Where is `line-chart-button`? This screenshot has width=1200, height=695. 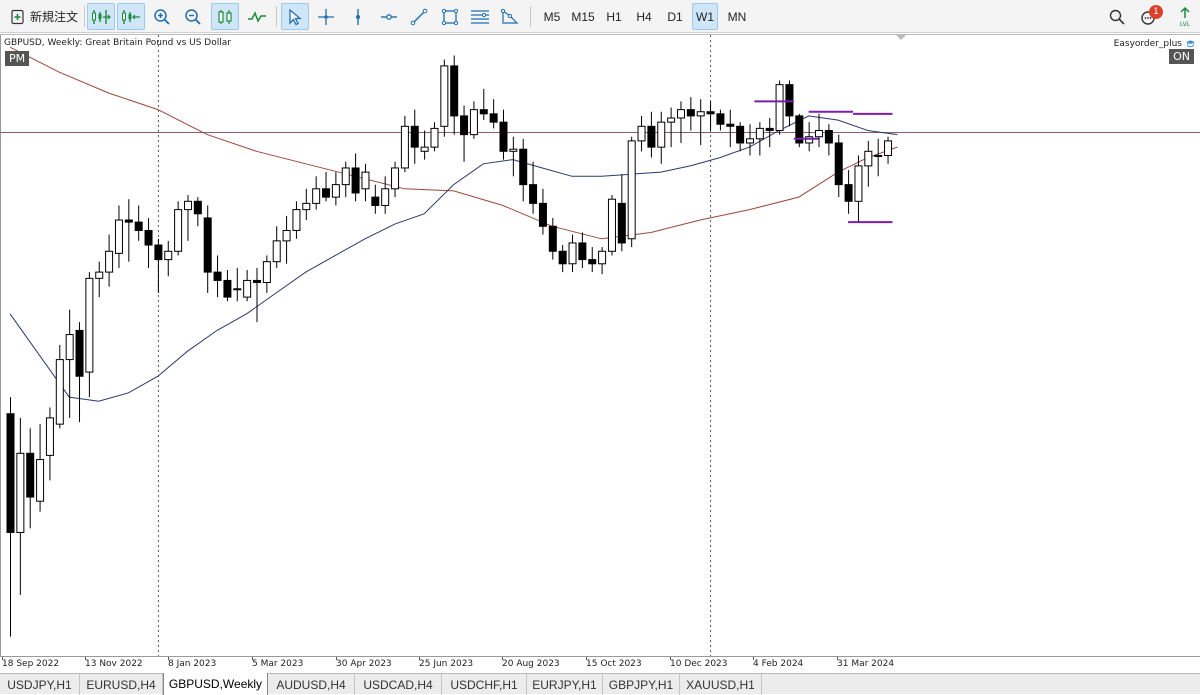 line-chart-button is located at coordinates (257, 16).